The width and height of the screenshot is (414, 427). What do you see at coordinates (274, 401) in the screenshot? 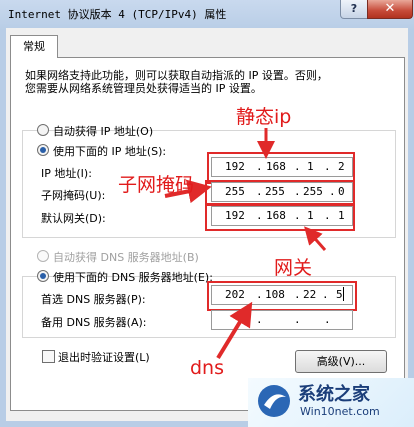
I see `watermark-logo-icon` at bounding box center [274, 401].